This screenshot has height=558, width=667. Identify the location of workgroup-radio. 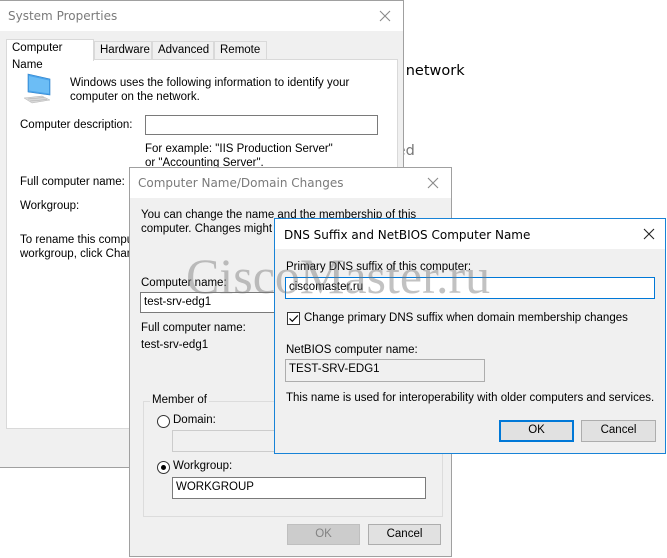
(163, 467).